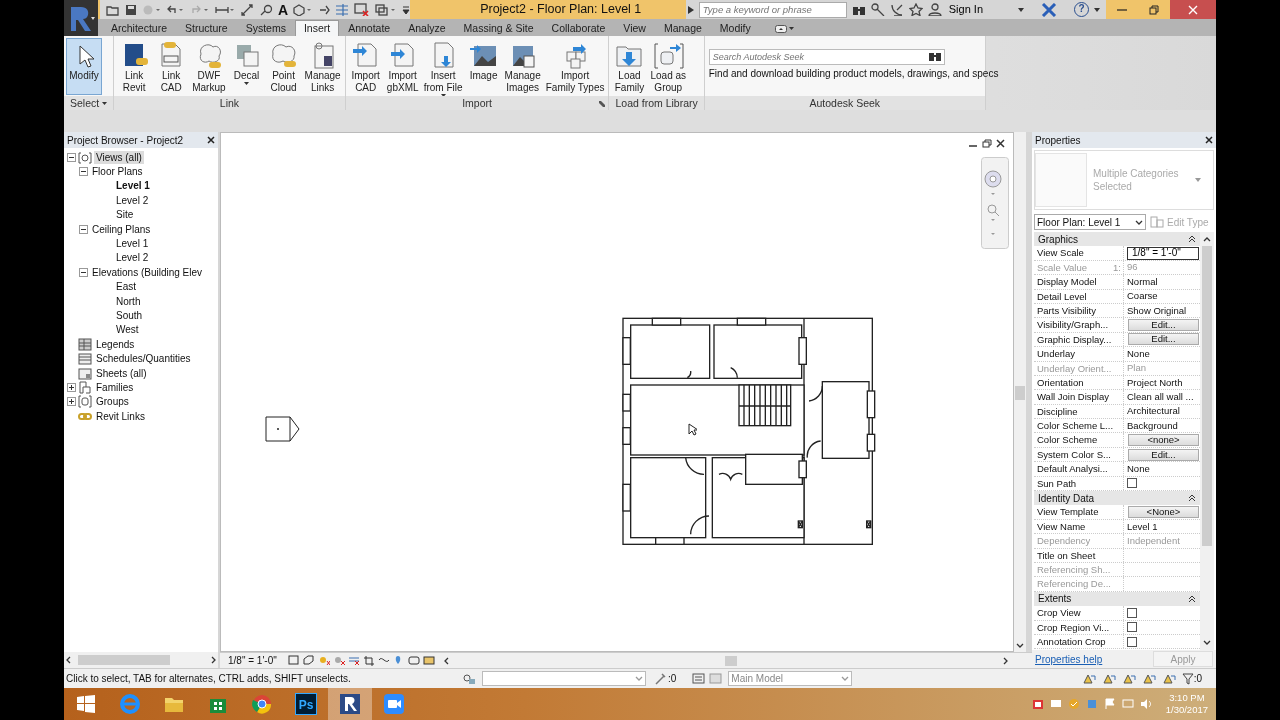 Image resolution: width=1280 pixels, height=720 pixels. Describe the element at coordinates (826, 57) in the screenshot. I see `seek-search-field: Search Autodesk Seek` at that location.